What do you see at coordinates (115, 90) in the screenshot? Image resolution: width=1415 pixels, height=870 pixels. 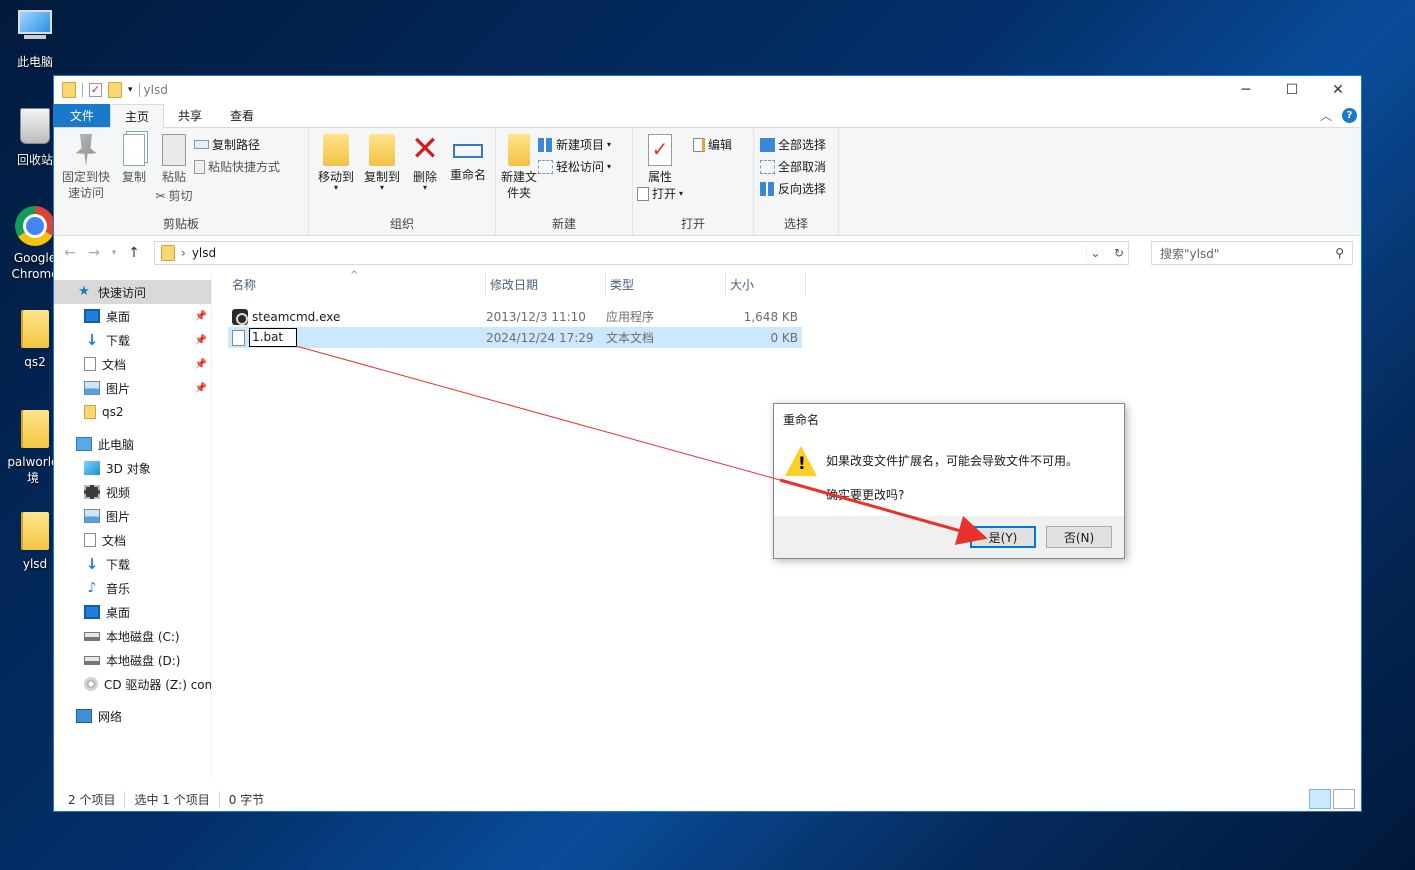 I see `new-folder-quick-icon` at bounding box center [115, 90].